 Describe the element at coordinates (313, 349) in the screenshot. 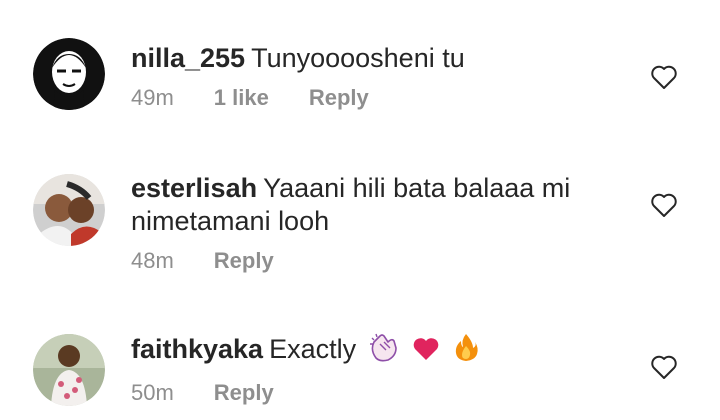

I see `comment-text: Exactly` at that location.